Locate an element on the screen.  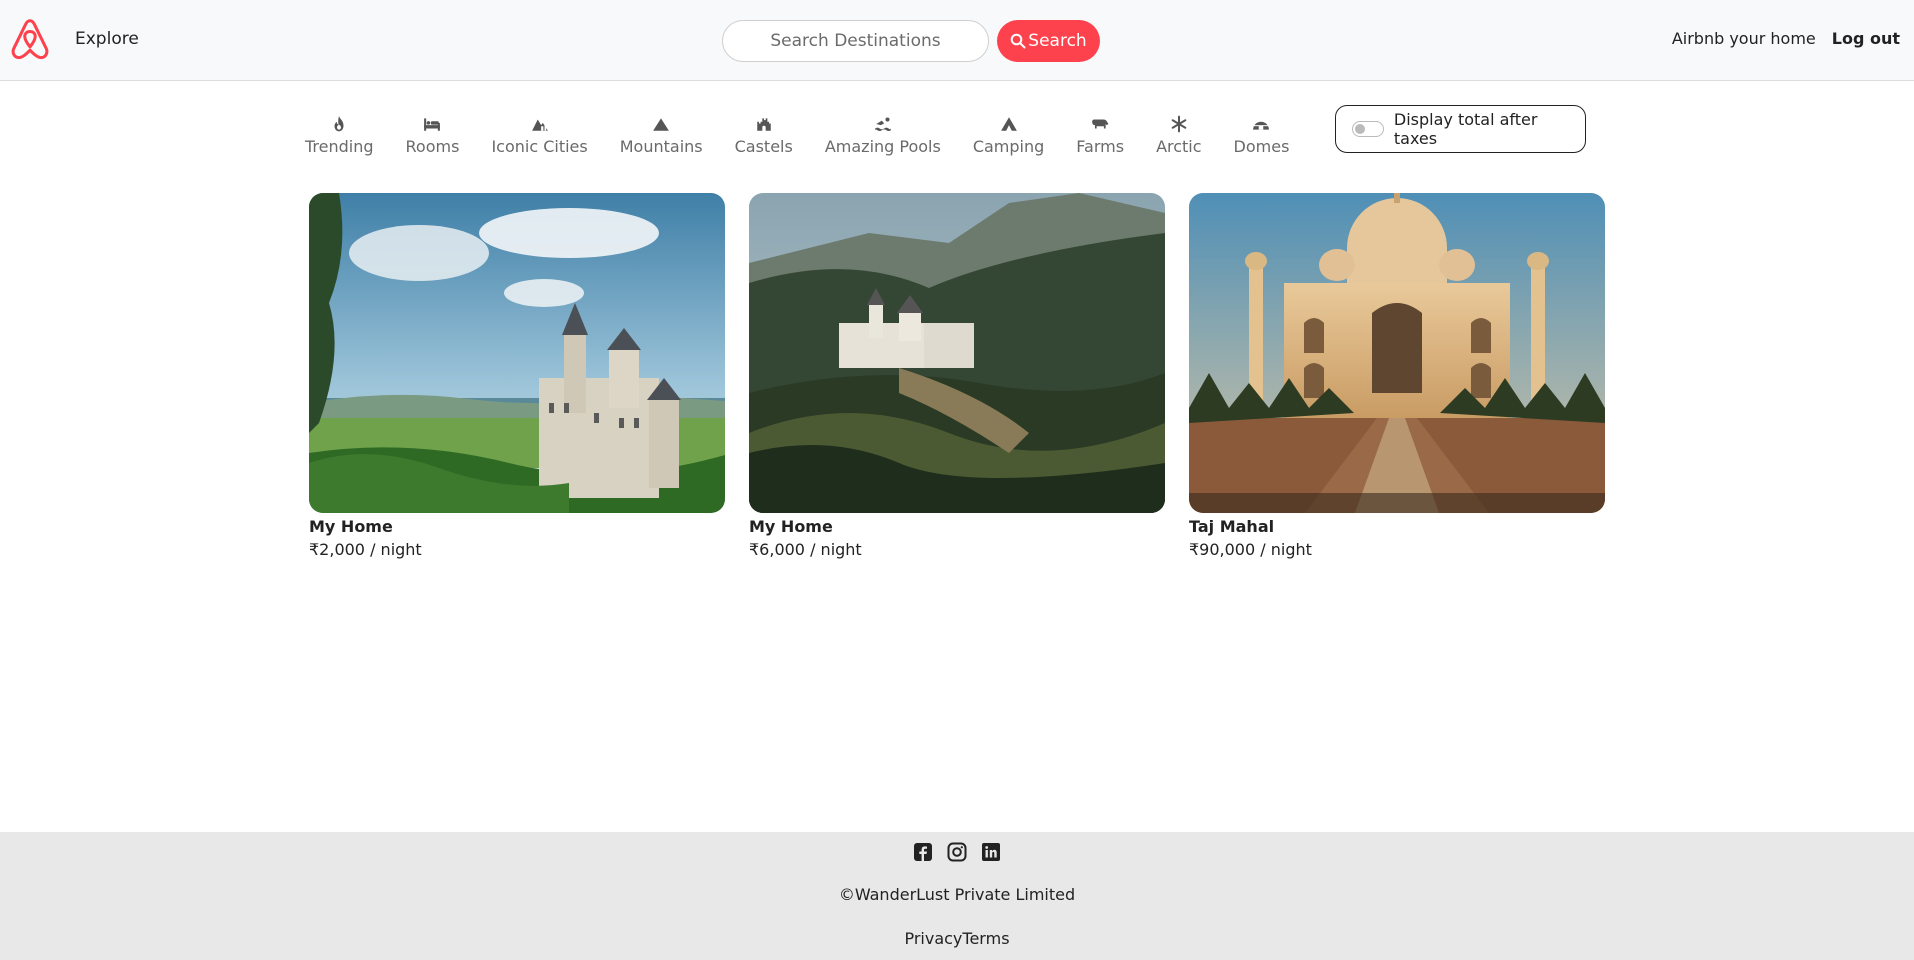
instagram-icon is located at coordinates (957, 852).